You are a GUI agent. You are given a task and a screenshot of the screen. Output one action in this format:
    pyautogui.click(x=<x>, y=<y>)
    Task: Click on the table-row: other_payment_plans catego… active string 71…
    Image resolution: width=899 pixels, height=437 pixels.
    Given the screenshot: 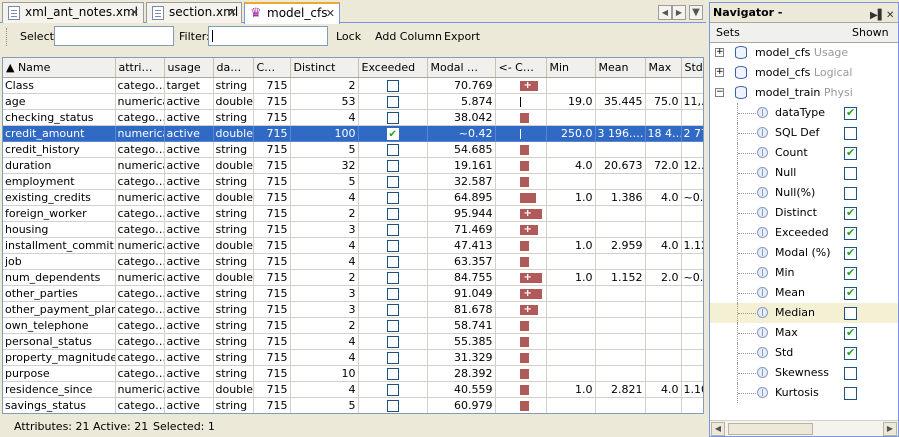 What is the action you would take?
    pyautogui.click(x=353, y=309)
    